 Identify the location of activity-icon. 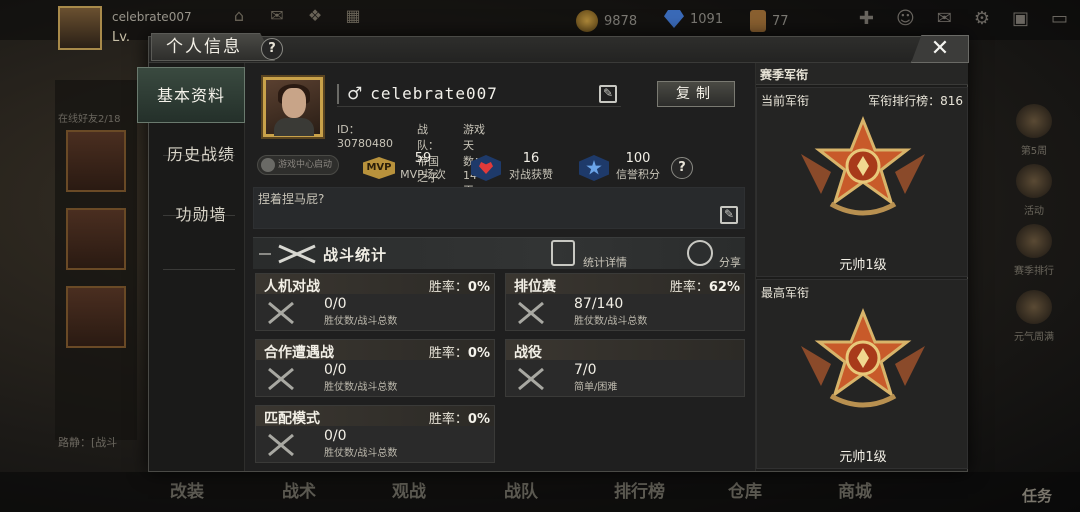
(1034, 181).